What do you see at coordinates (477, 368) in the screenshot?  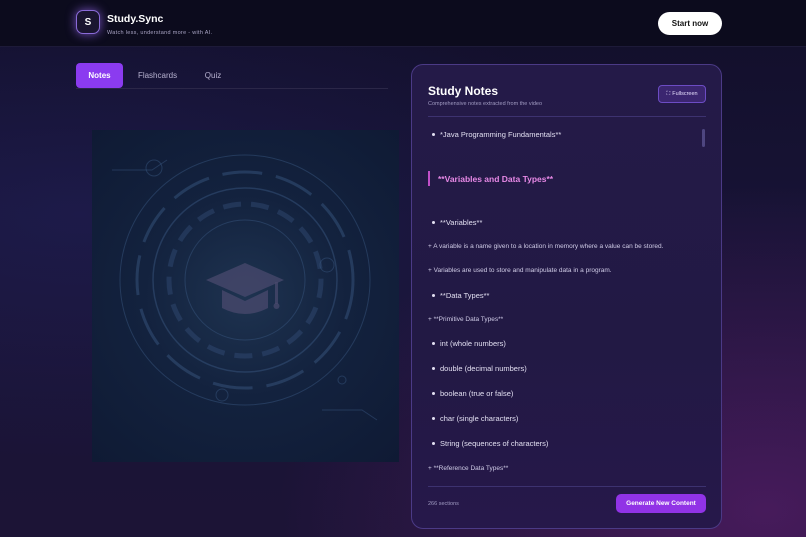 I see `note-line: double (decimal numbers)` at bounding box center [477, 368].